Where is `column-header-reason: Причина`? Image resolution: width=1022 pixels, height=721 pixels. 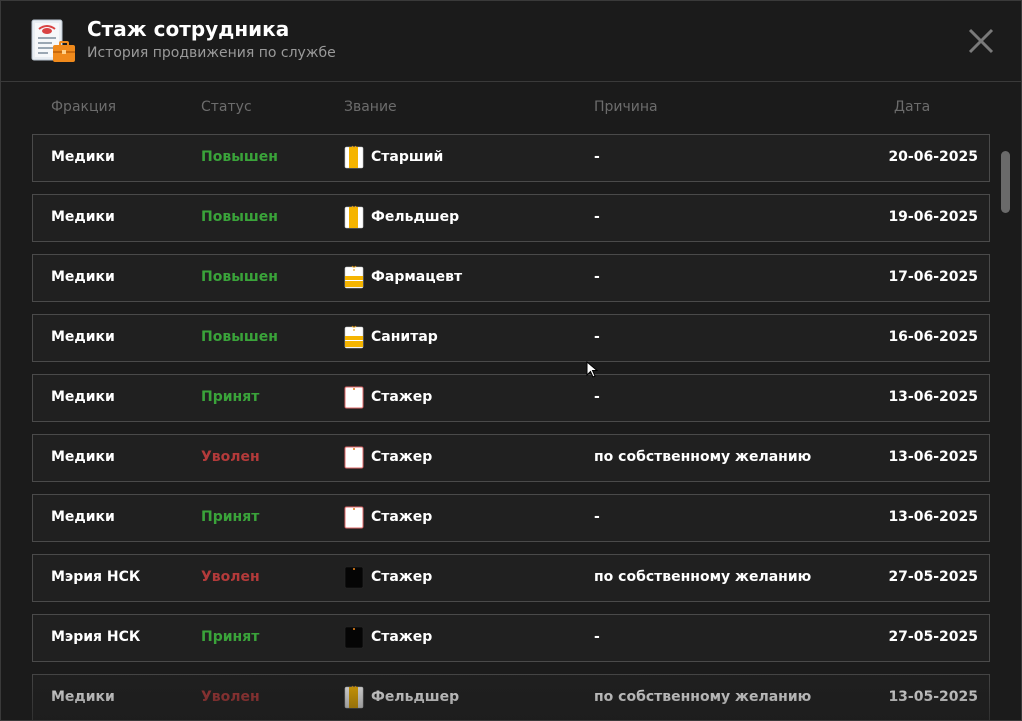
column-header-reason: Причина is located at coordinates (626, 107).